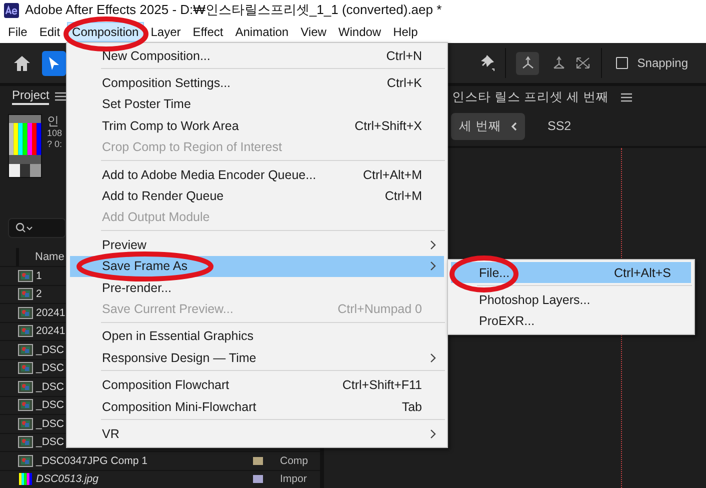 Image resolution: width=706 pixels, height=488 pixels. What do you see at coordinates (314, 32) in the screenshot?
I see `menu-item: View` at bounding box center [314, 32].